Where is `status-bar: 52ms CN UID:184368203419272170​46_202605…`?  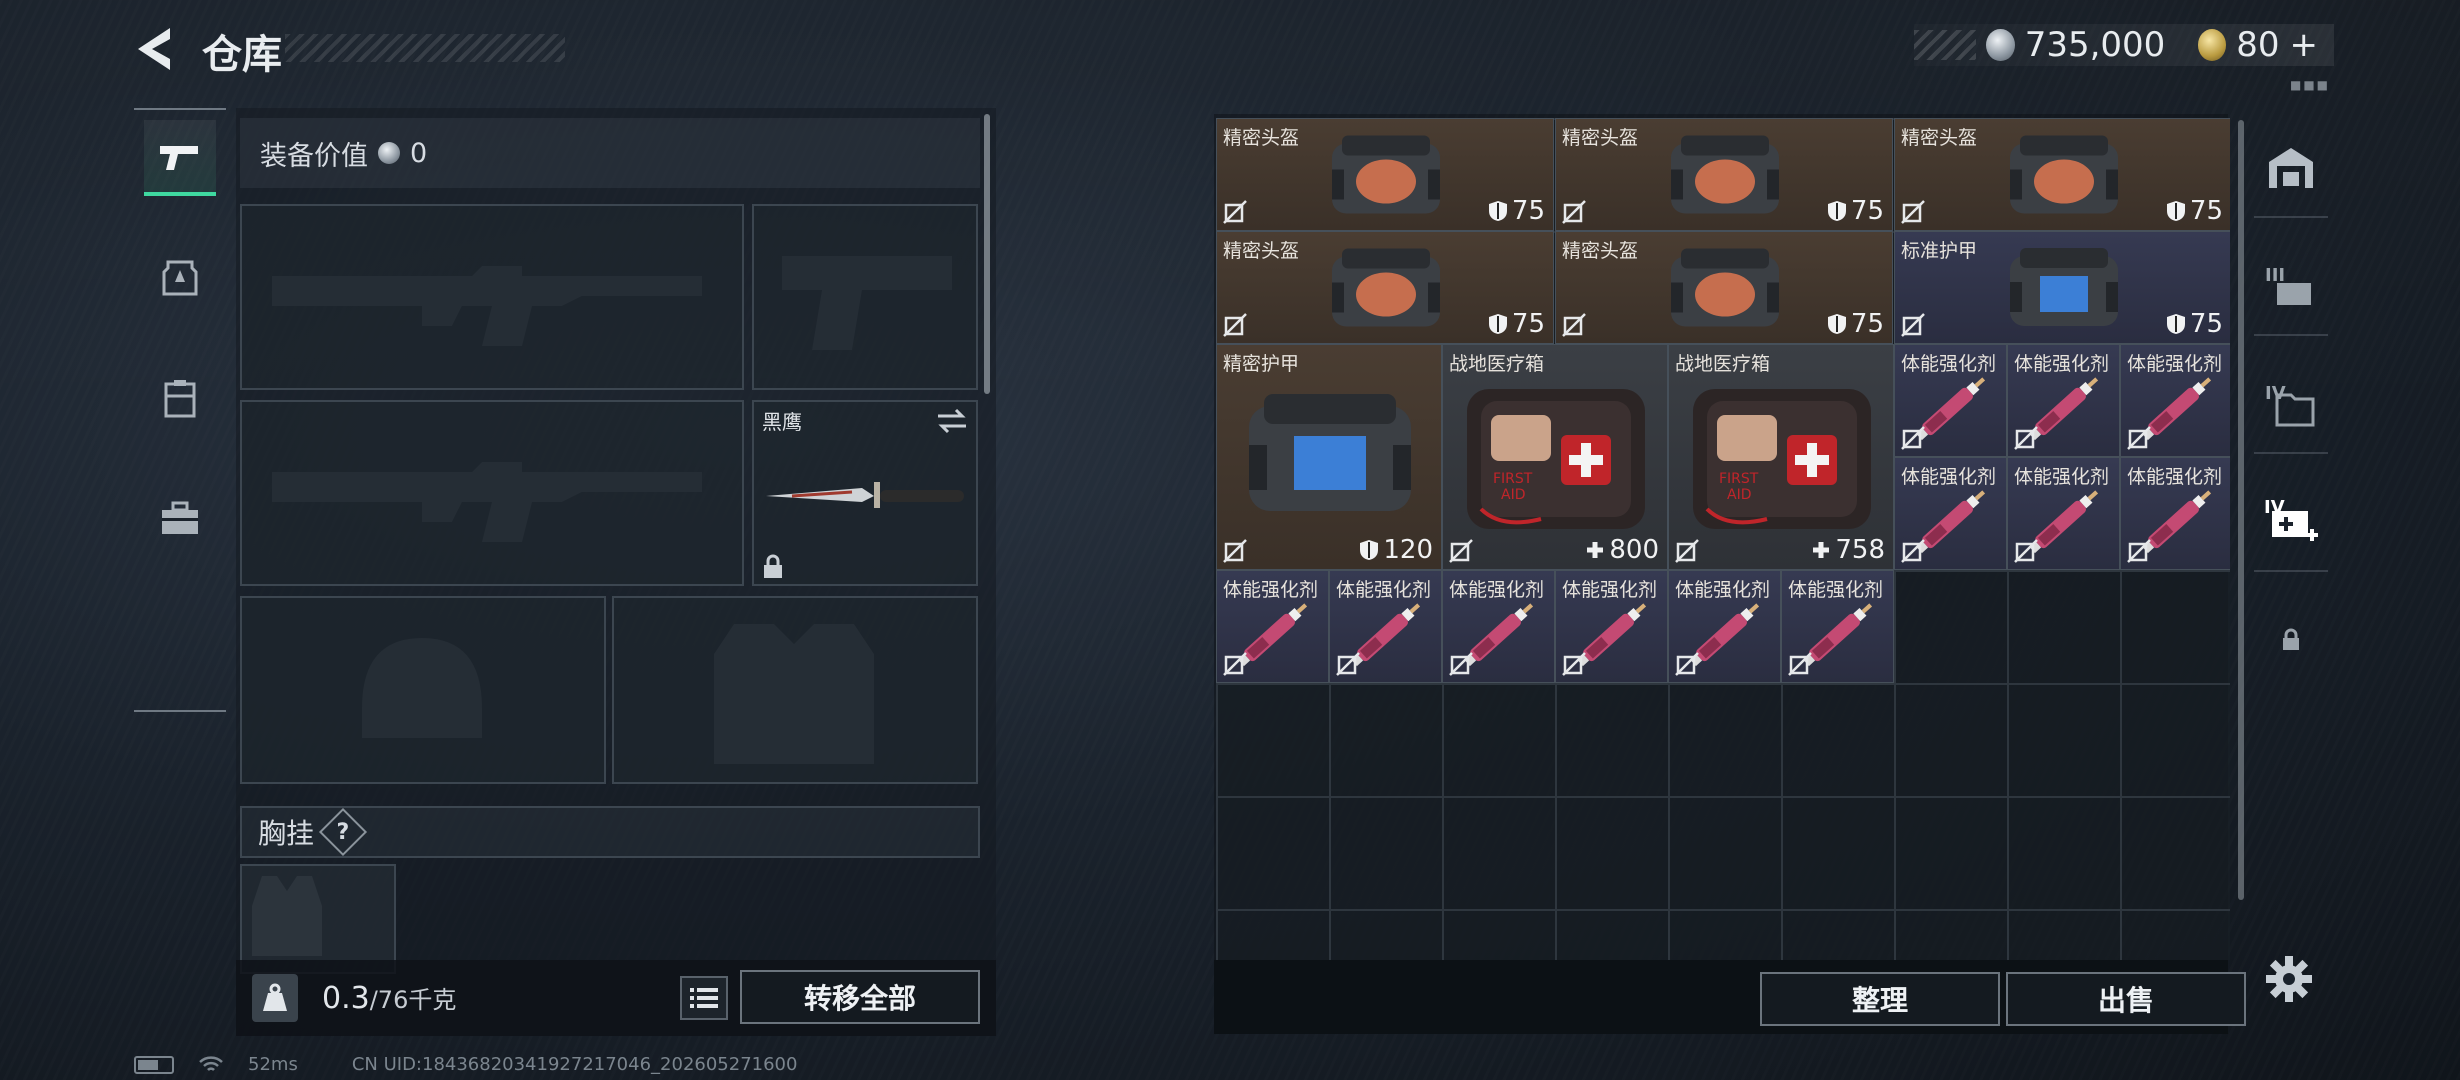
status-bar: 52ms CN UID:184368203419272170​46_202605… is located at coordinates (465, 1064).